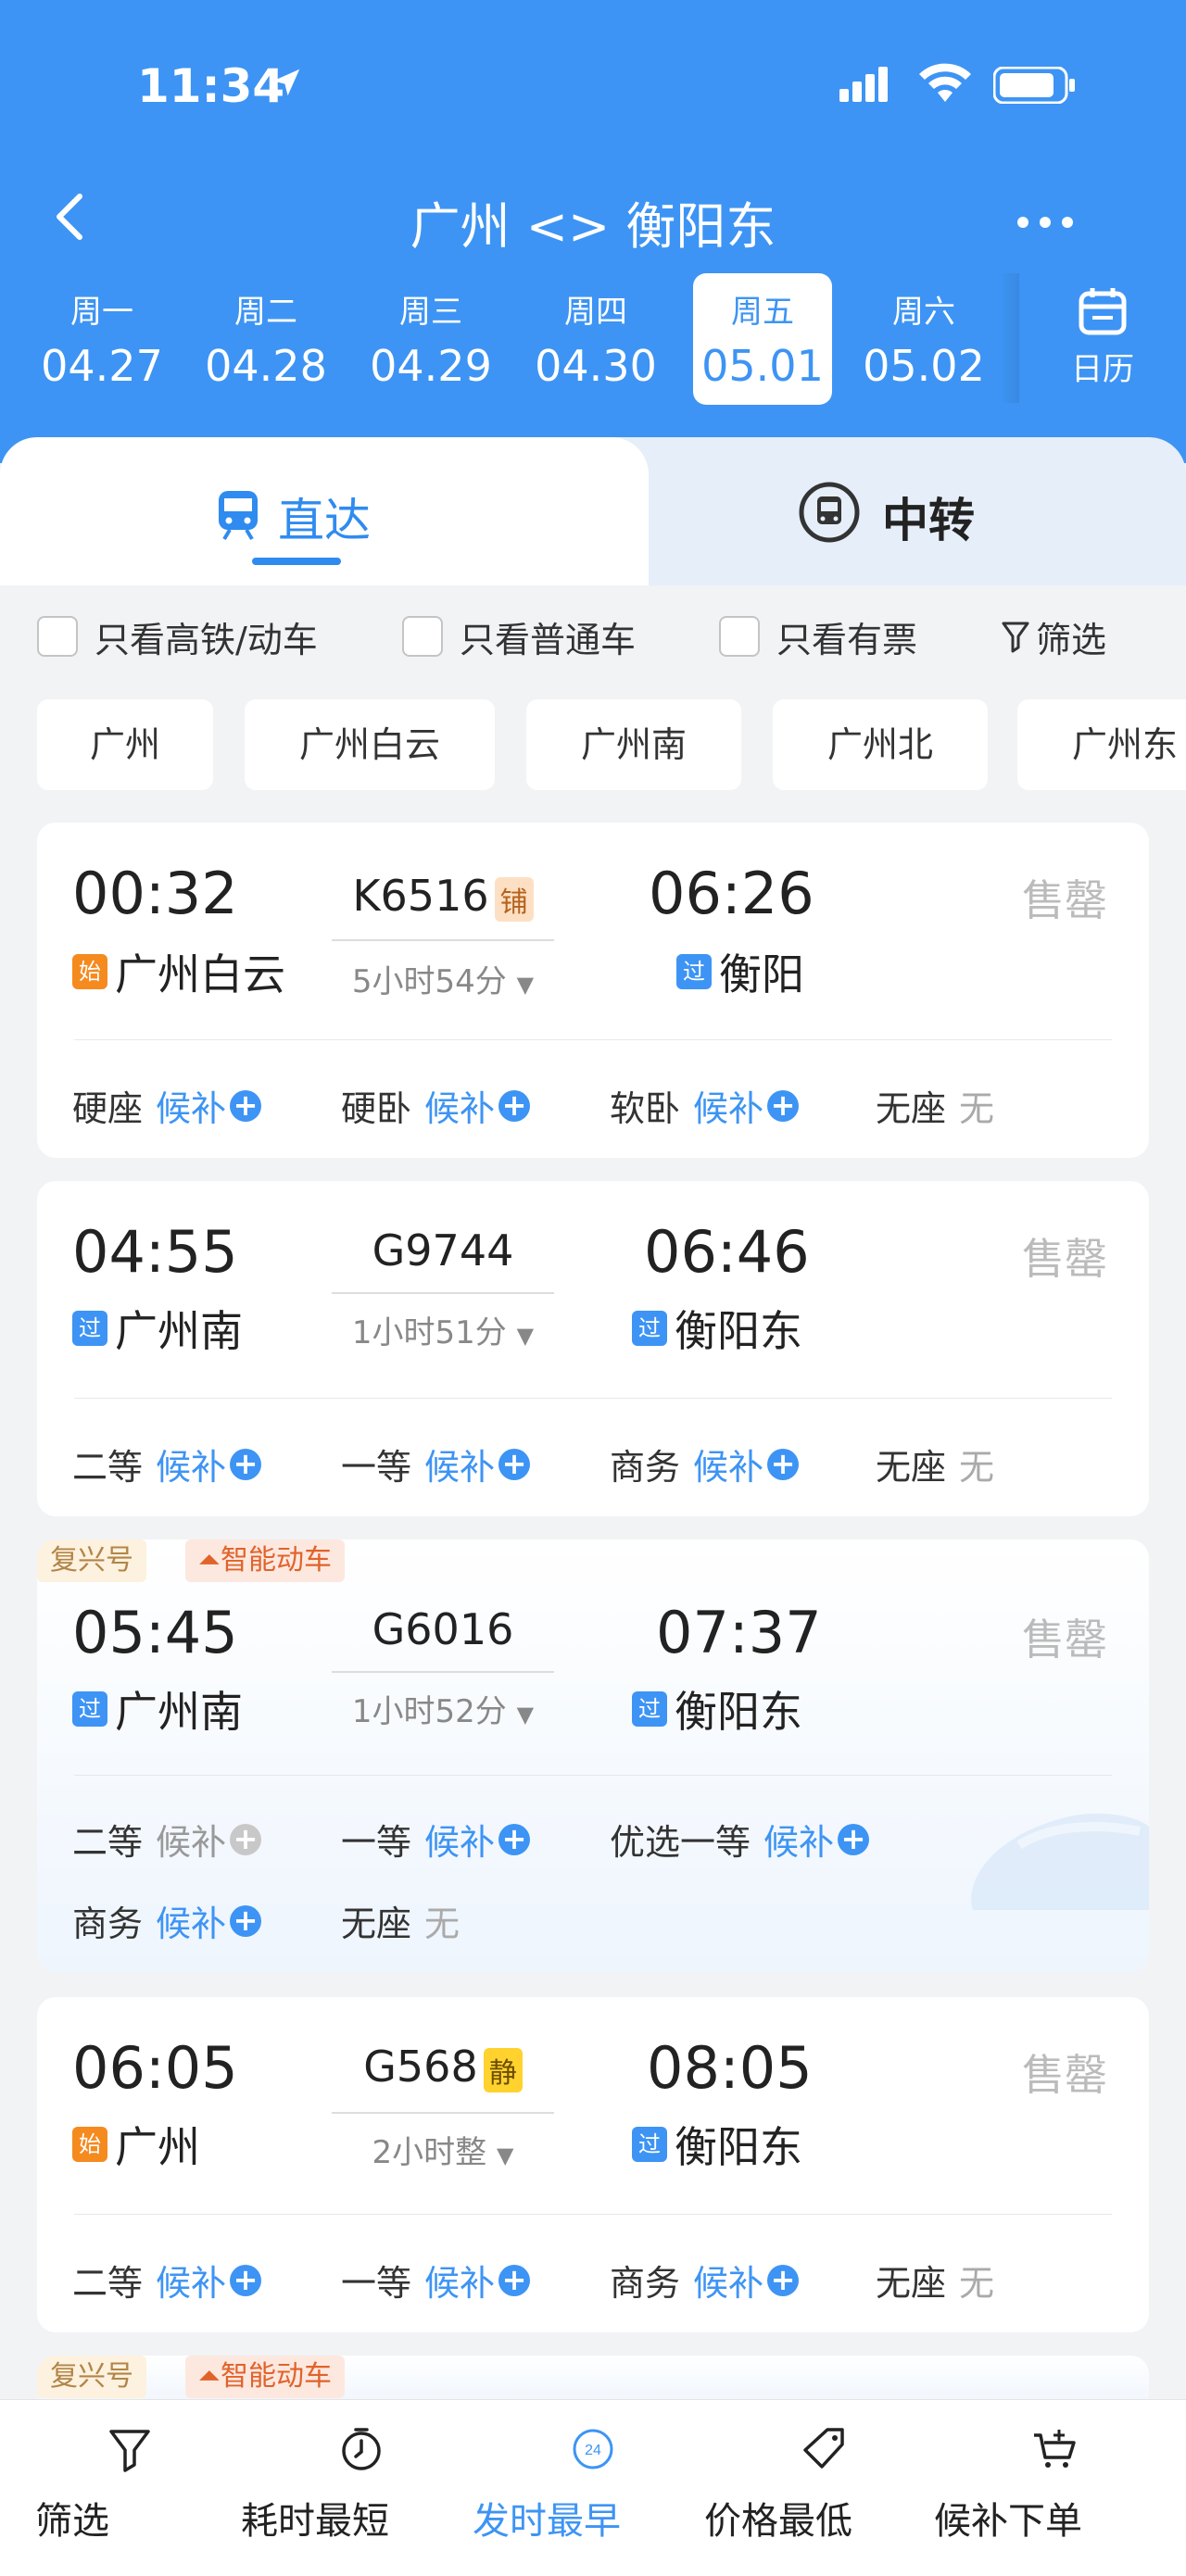 This screenshot has width=1186, height=2576. I want to click on seat-option: 软卧 候补 +, so click(705, 1105).